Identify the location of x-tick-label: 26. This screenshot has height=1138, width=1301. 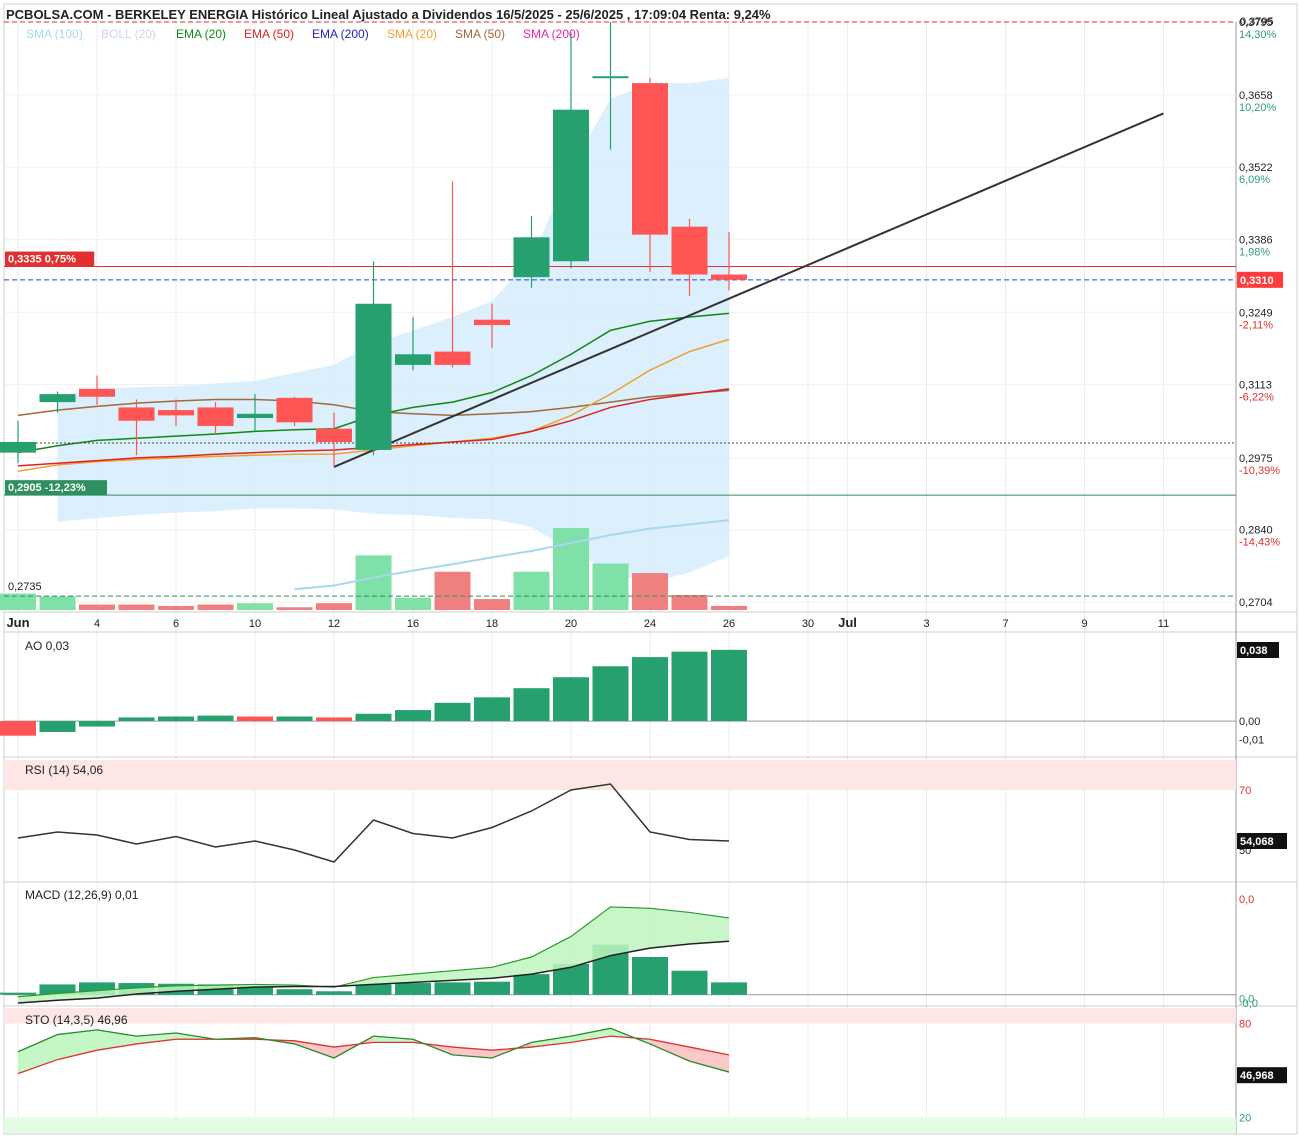
(729, 624).